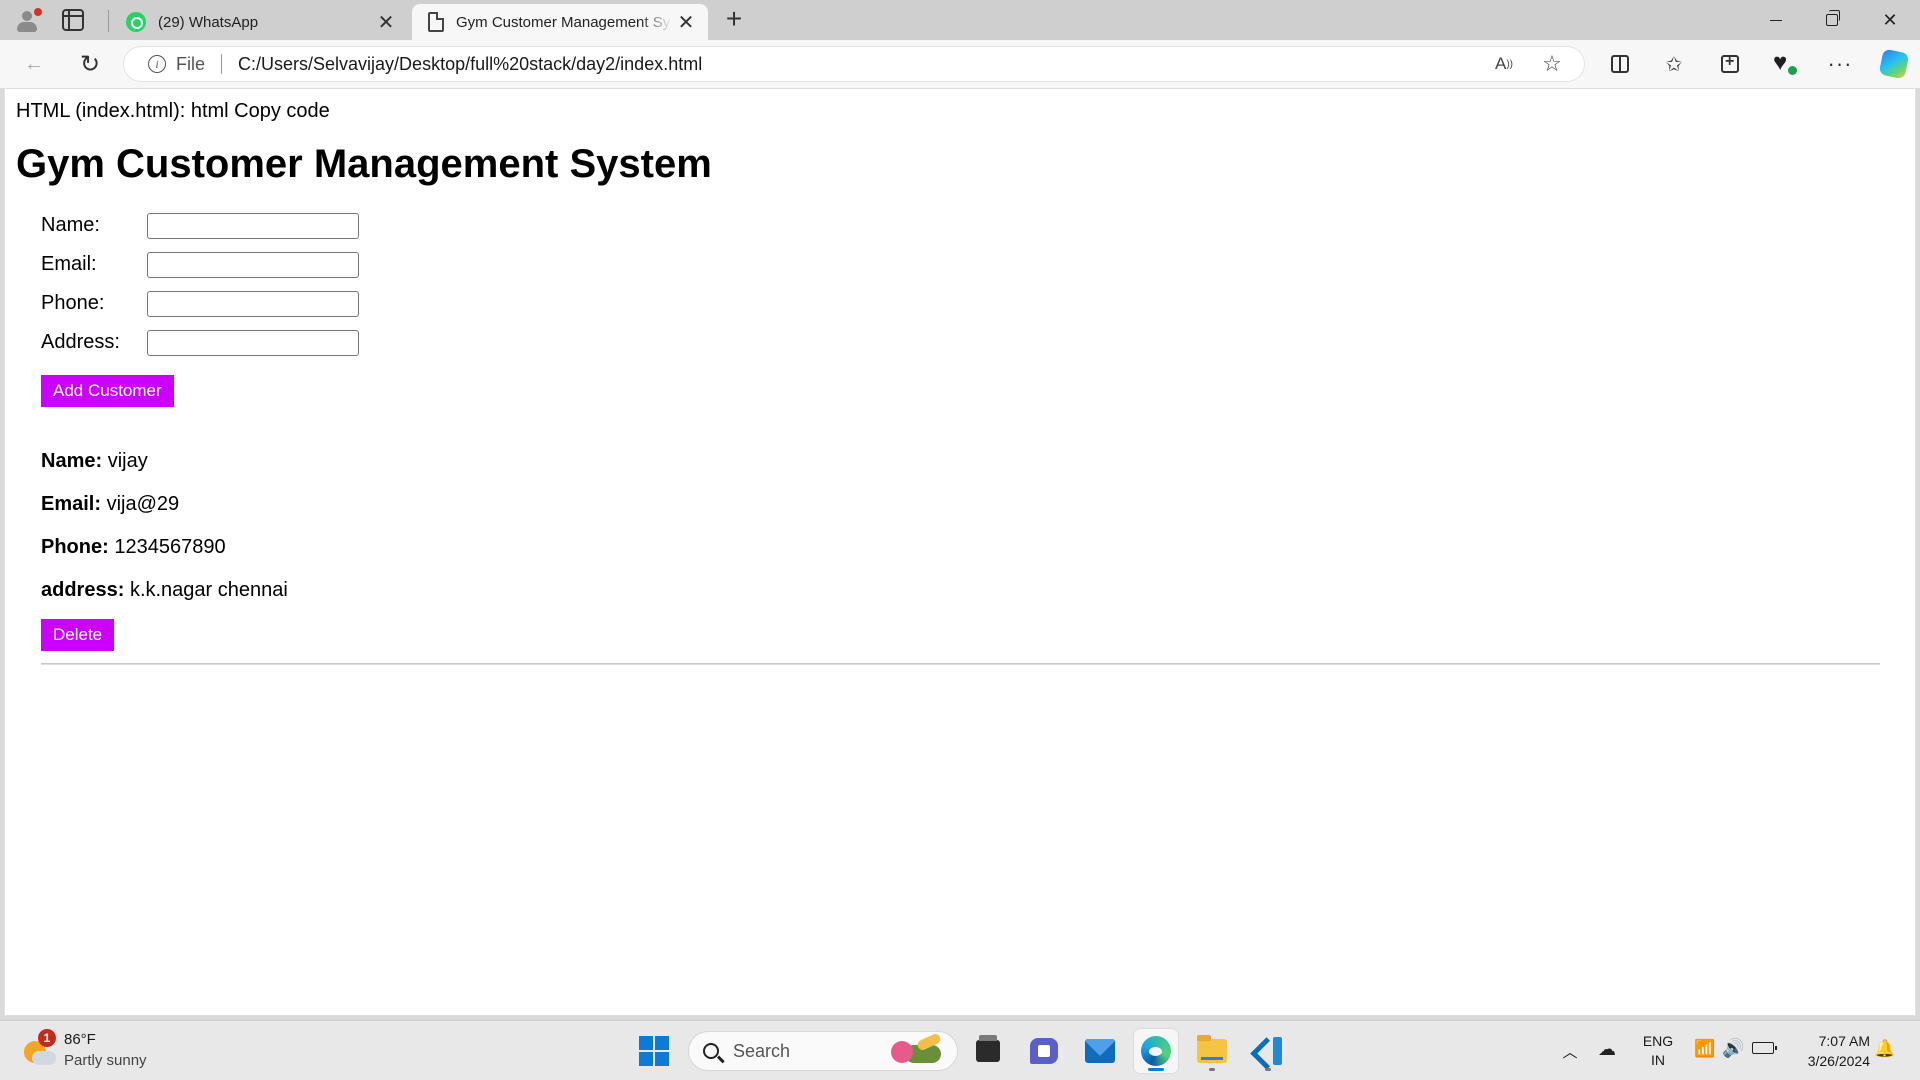  Describe the element at coordinates (1776, 20) in the screenshot. I see `minimize-button` at that location.